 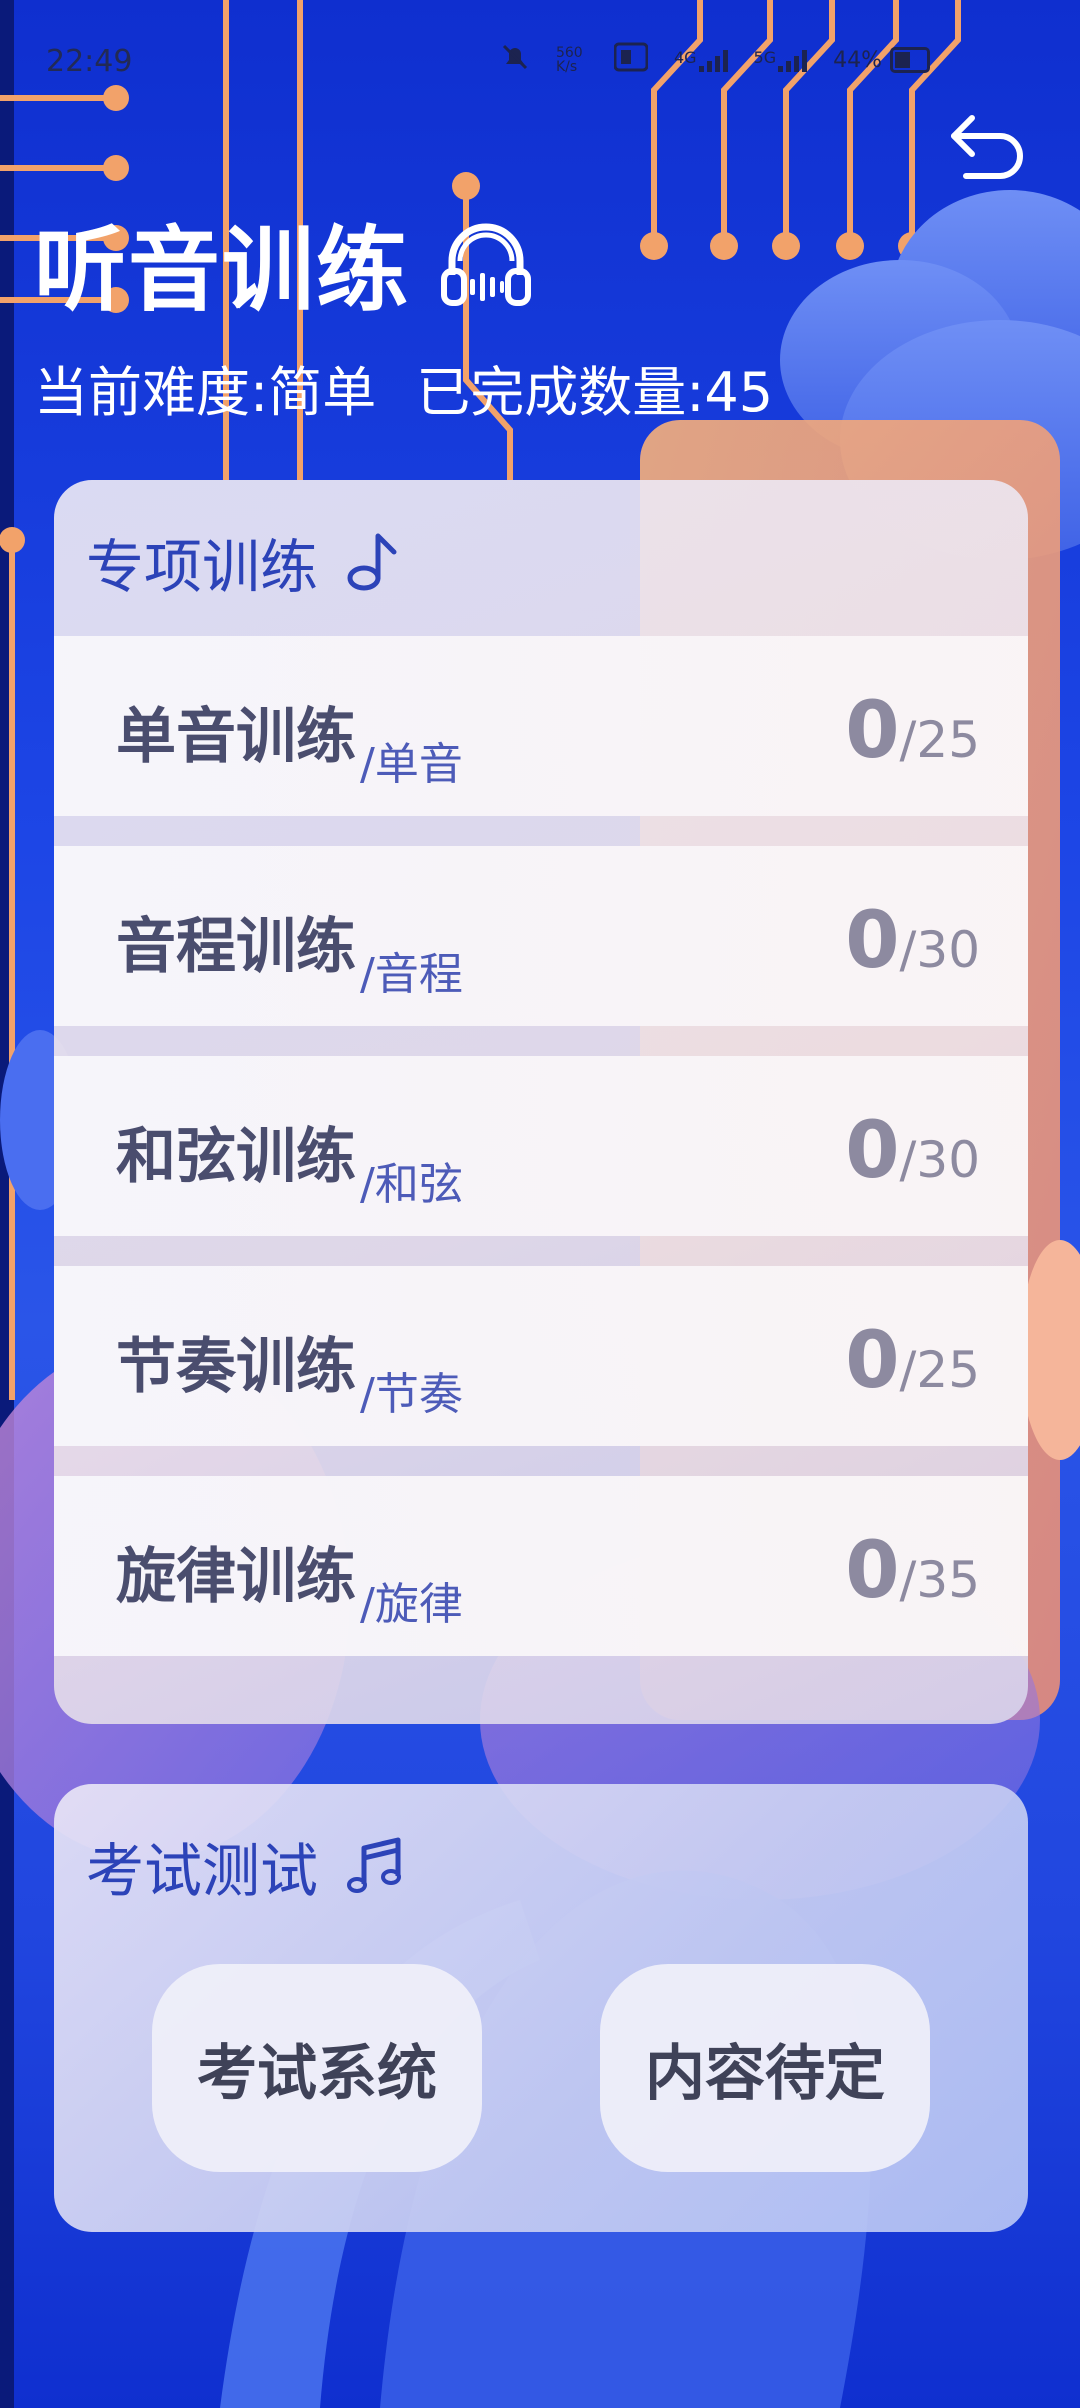 I want to click on training-item-sub: /音程, so click(x=411, y=974).